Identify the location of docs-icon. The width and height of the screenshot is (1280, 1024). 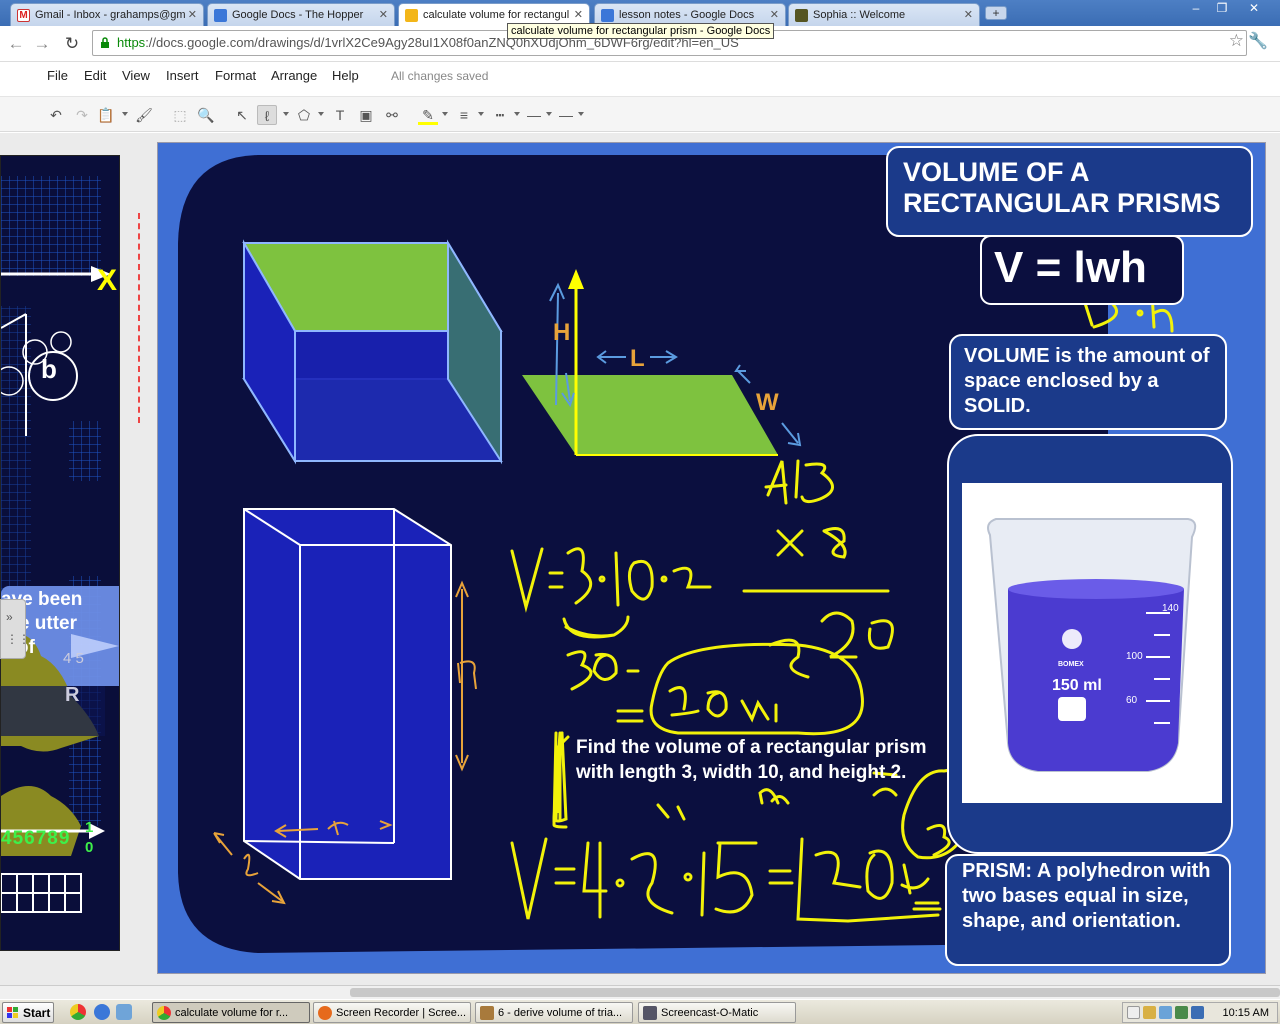
(220, 15).